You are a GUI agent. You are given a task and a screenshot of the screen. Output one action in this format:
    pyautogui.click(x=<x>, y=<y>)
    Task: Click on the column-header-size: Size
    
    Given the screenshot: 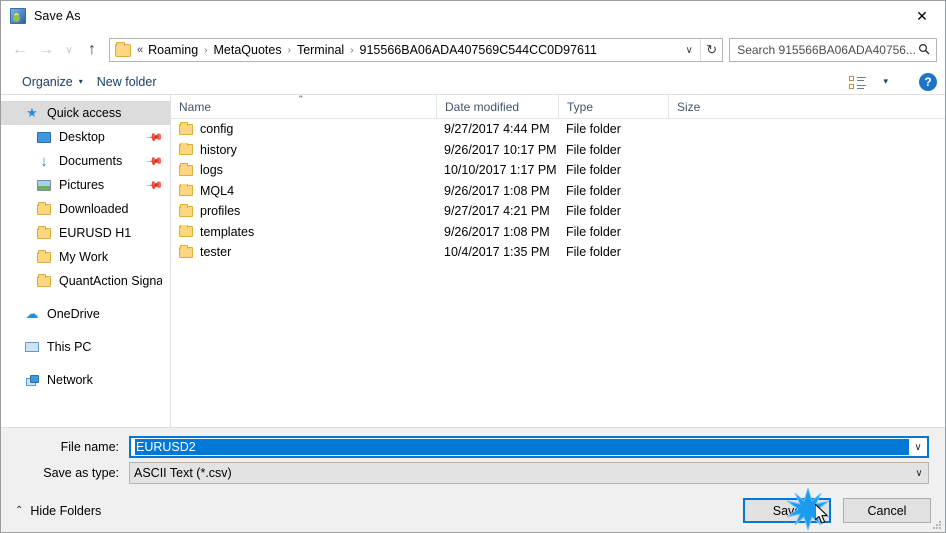 What is the action you would take?
    pyautogui.click(x=707, y=106)
    